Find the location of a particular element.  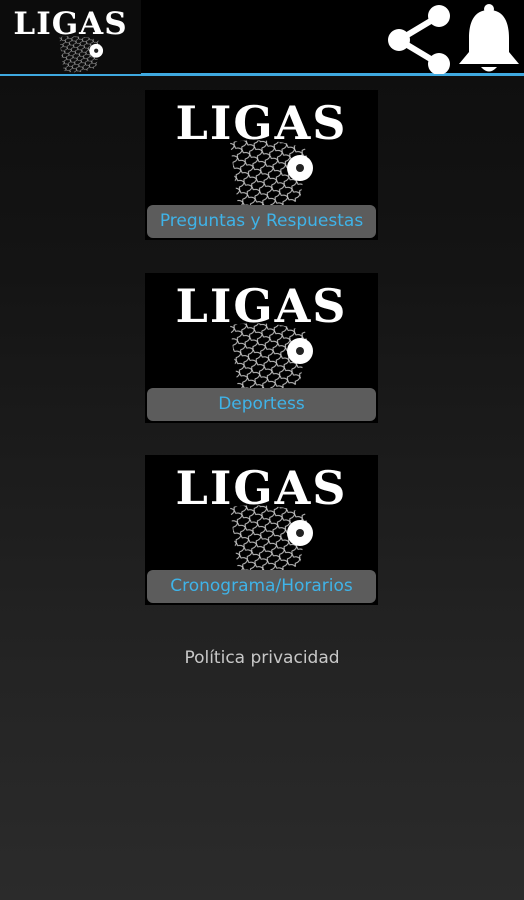

header-logo: LIGAS is located at coordinates (70, 37).